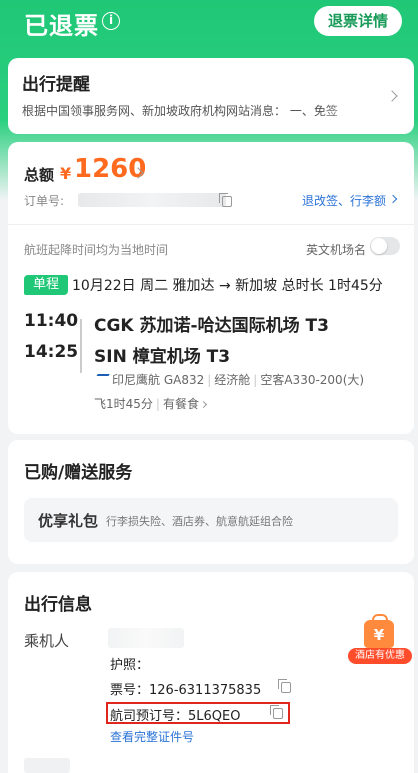  What do you see at coordinates (186, 690) in the screenshot?
I see `ticket-number: 票号：126-6311375835` at bounding box center [186, 690].